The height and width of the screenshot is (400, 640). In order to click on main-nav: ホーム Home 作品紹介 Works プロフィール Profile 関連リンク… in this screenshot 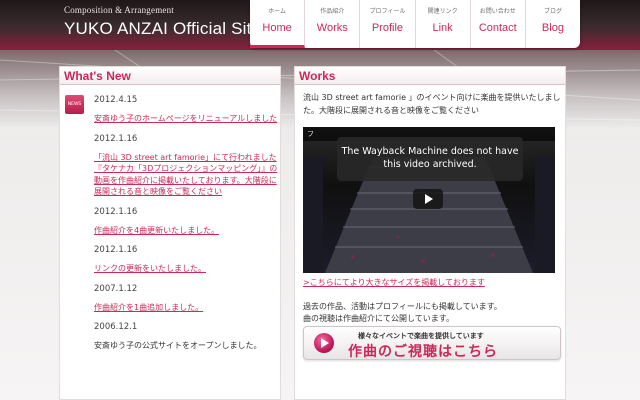, I will do `click(415, 24)`.